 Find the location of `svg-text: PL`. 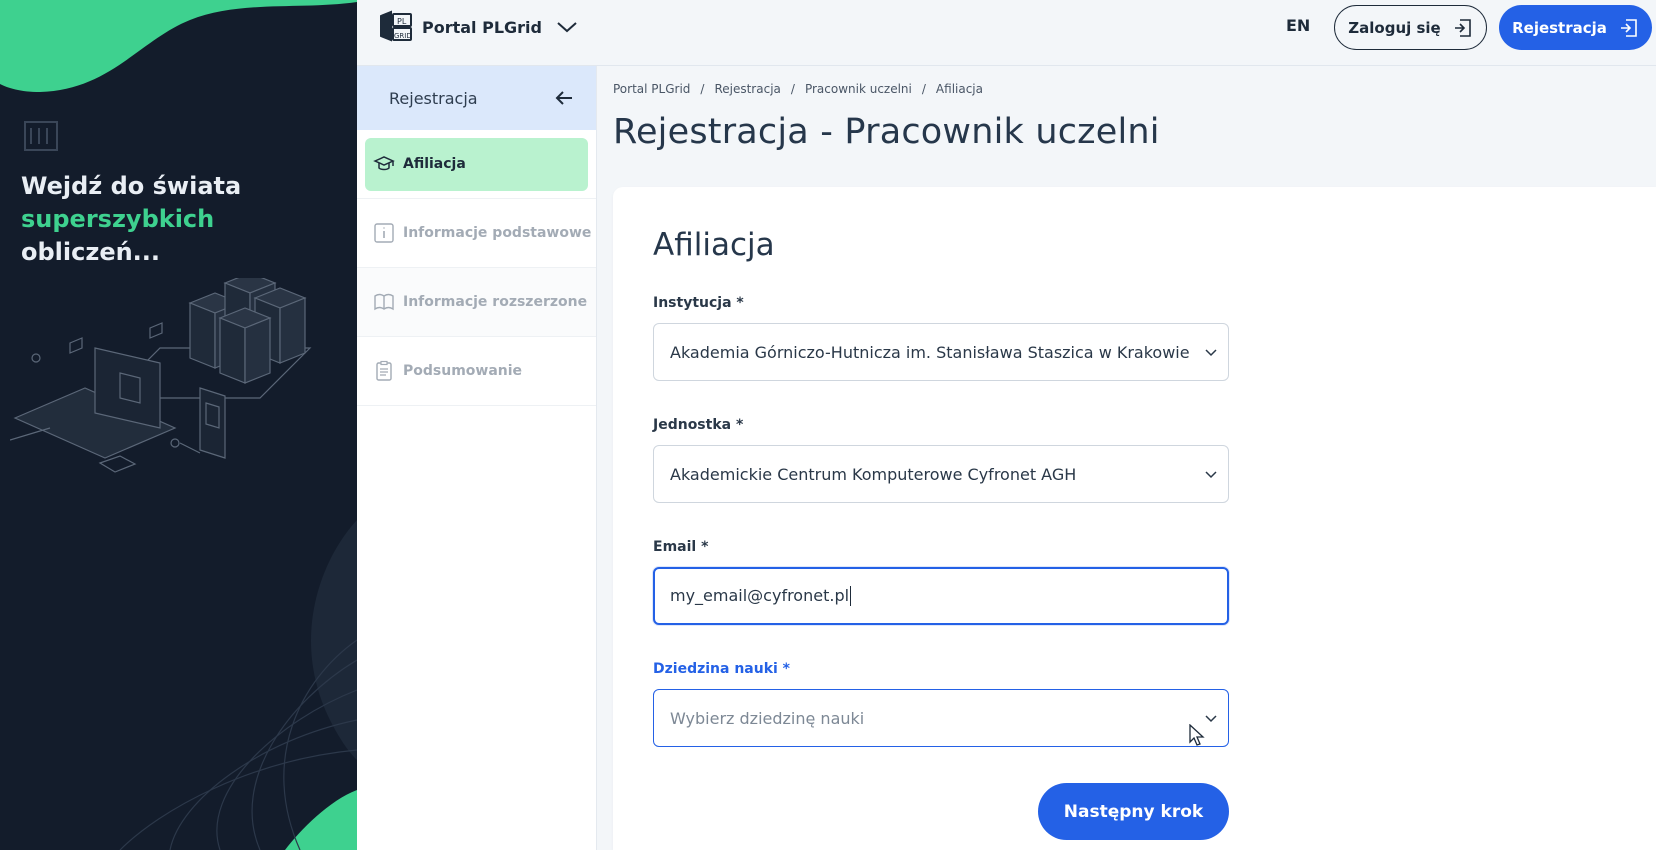

svg-text: PL is located at coordinates (402, 21).